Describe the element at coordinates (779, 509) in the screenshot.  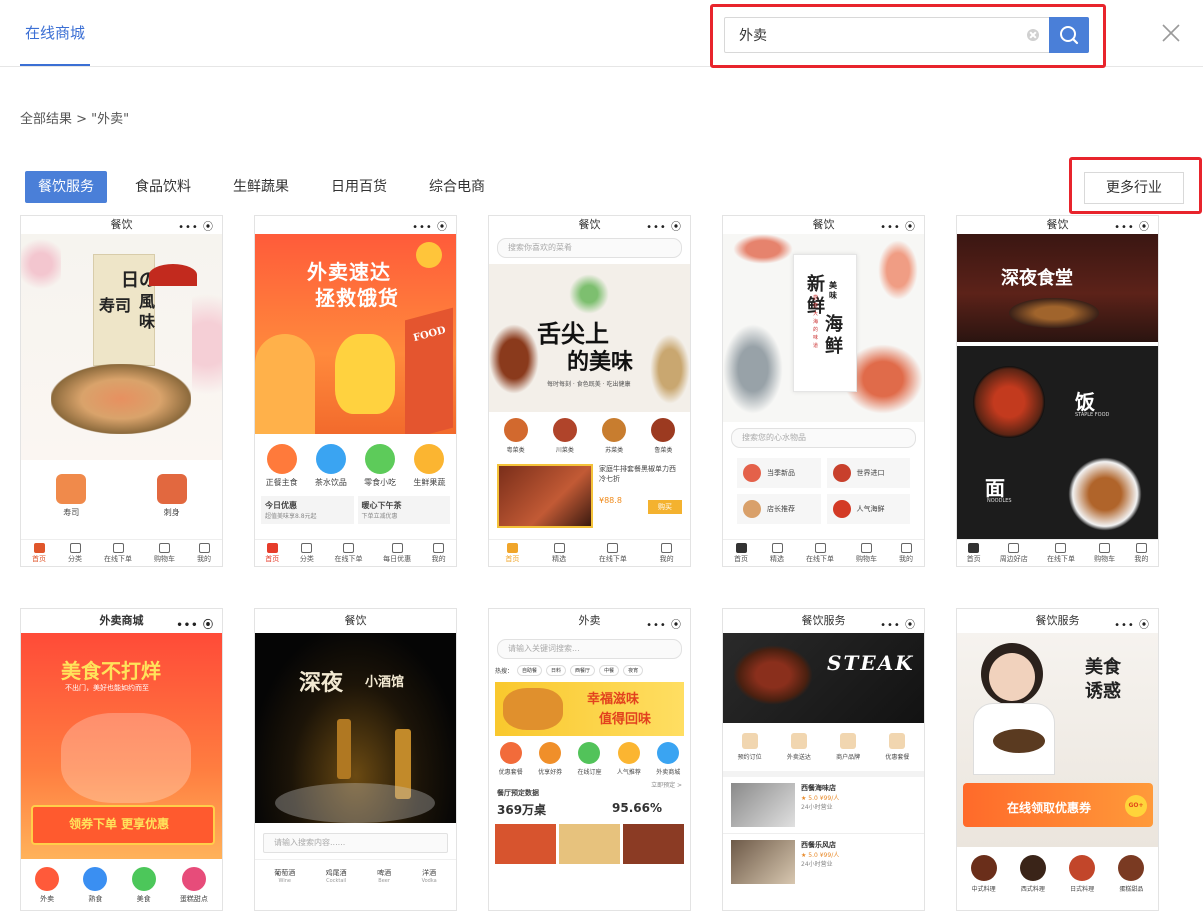
I see `grid-item: 店长推荐` at that location.